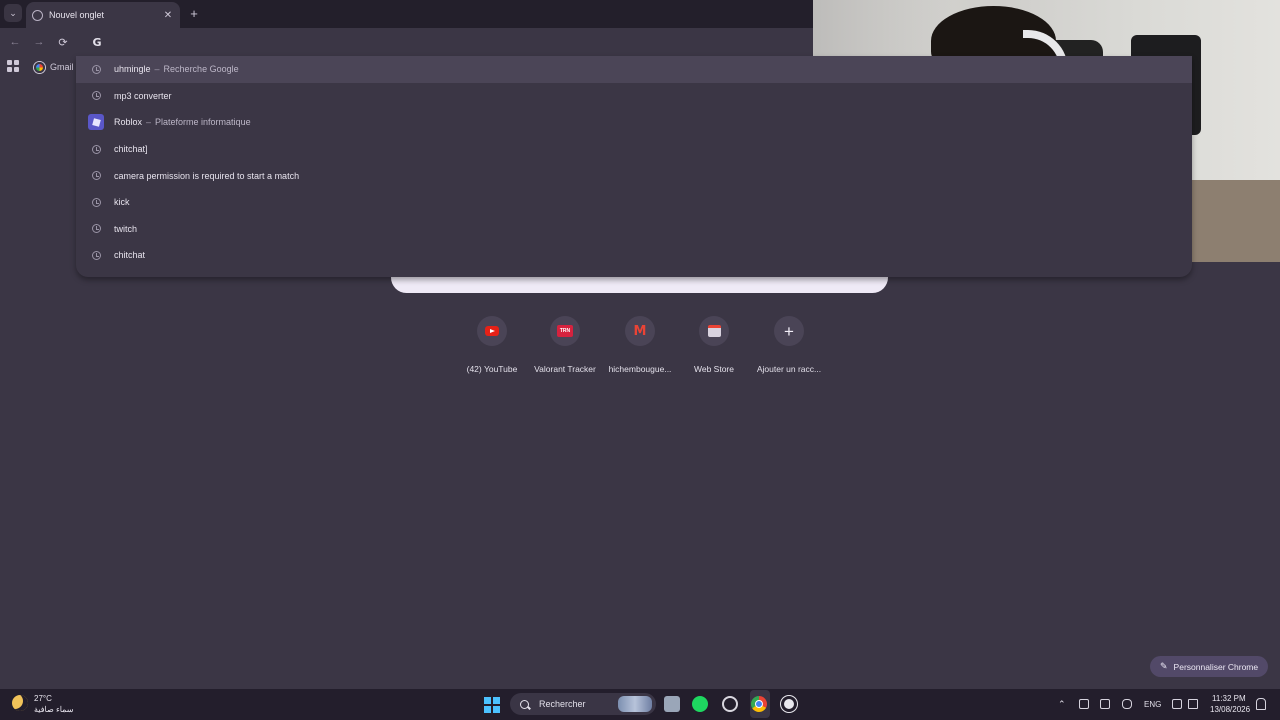  I want to click on suggestion-text: Roblox, so click(128, 122).